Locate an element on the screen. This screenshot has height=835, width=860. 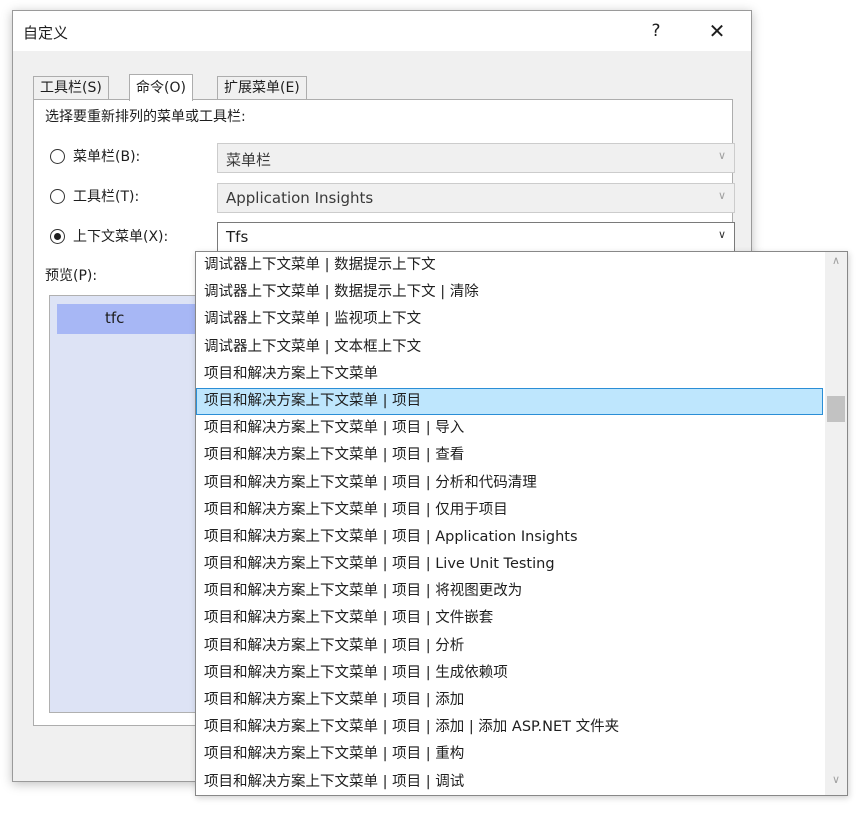
dropdown-item: 调试器上下文菜单 | 数据提示上下文 | 清除 is located at coordinates (509, 292).